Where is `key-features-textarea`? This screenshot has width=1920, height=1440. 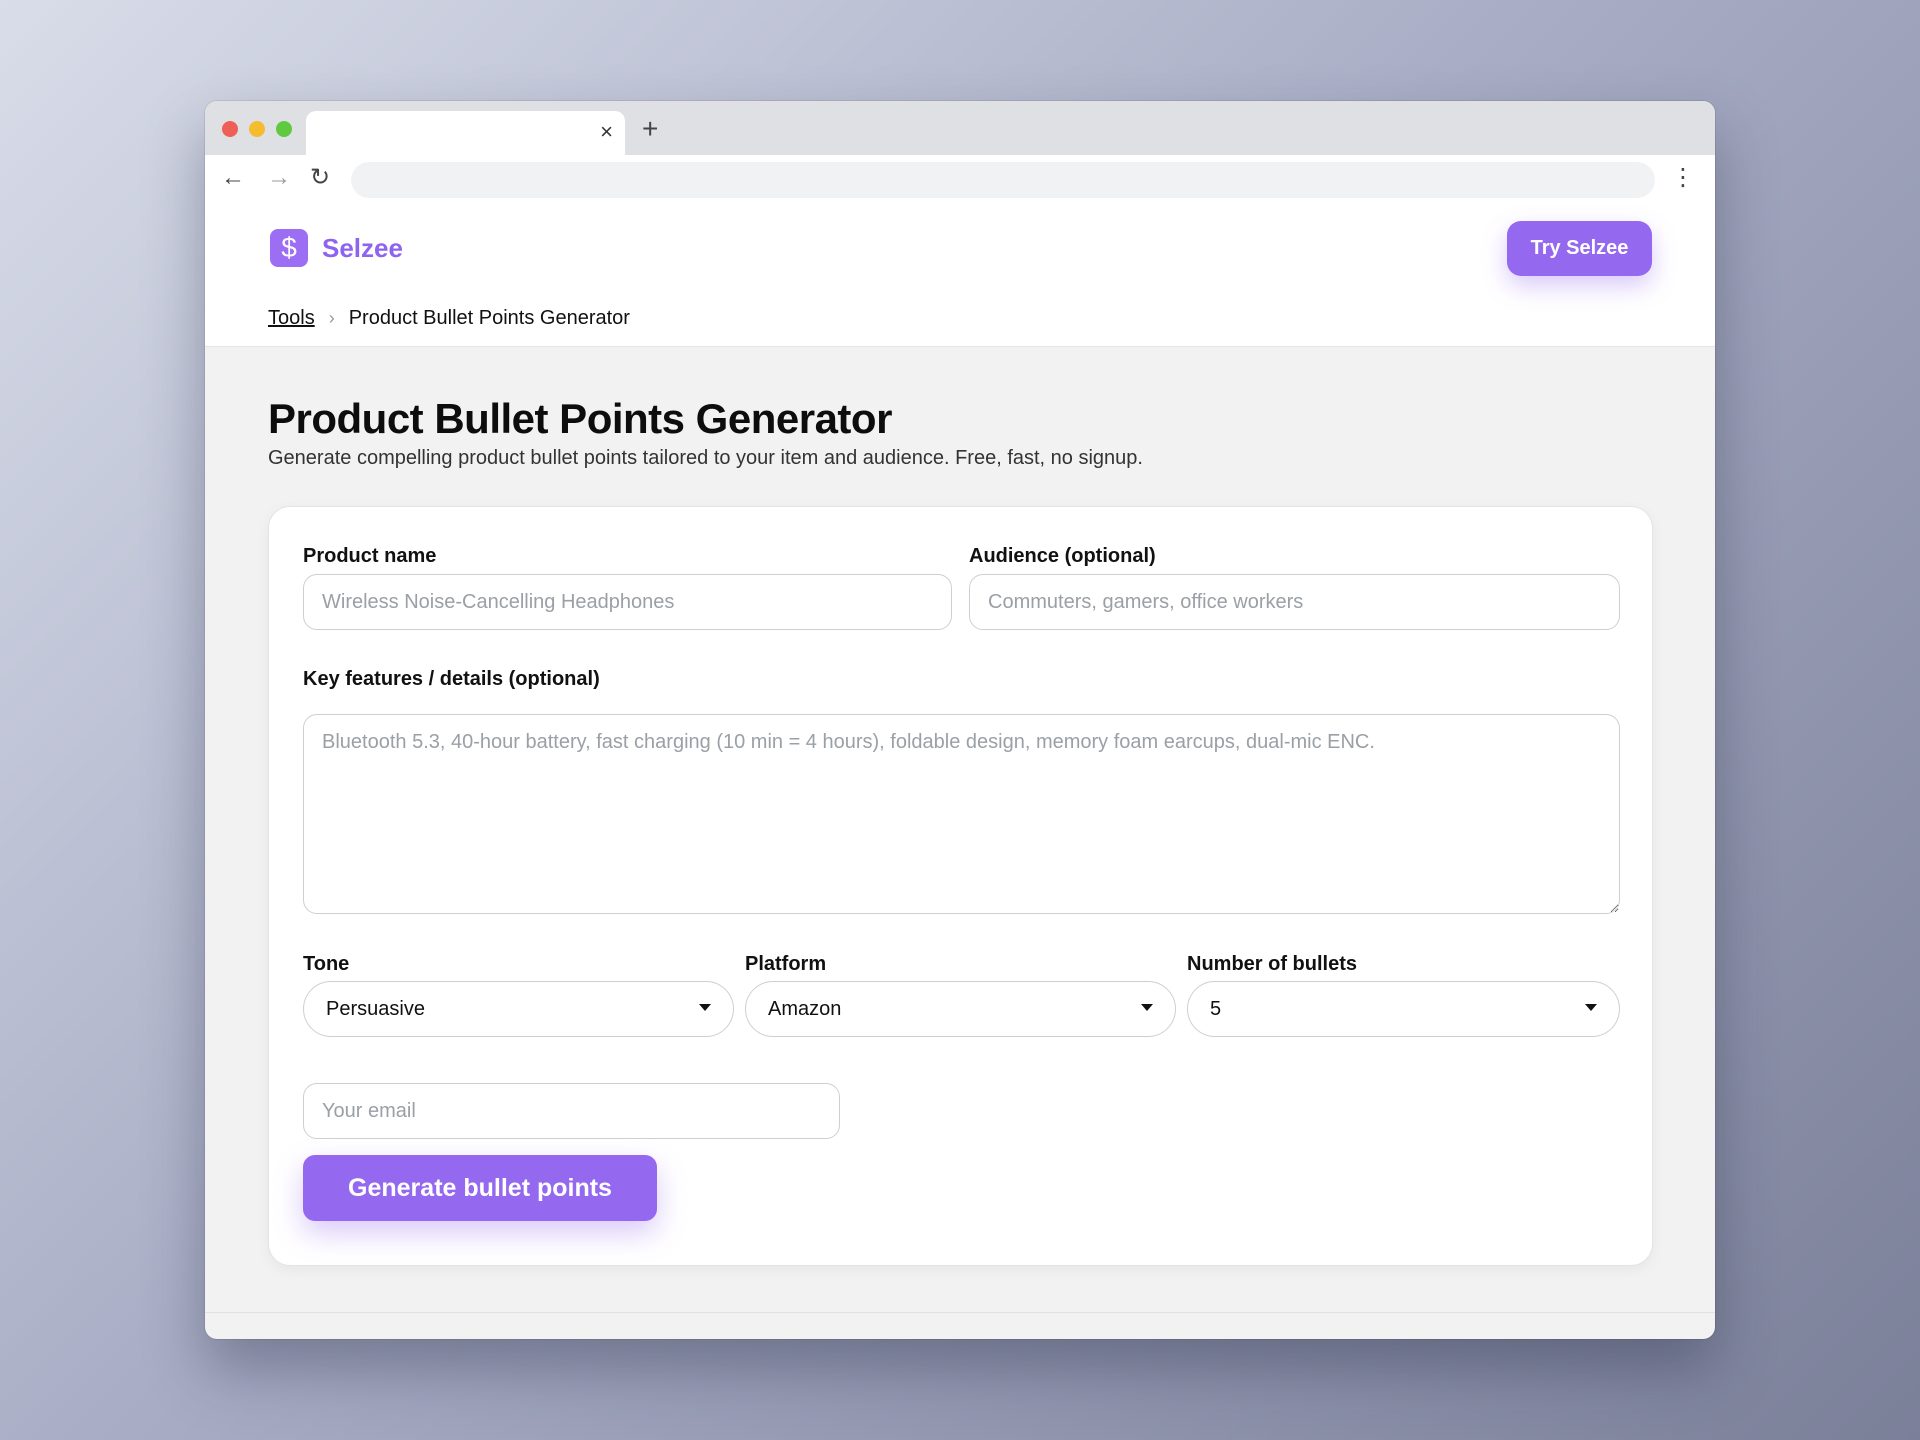 key-features-textarea is located at coordinates (961, 814).